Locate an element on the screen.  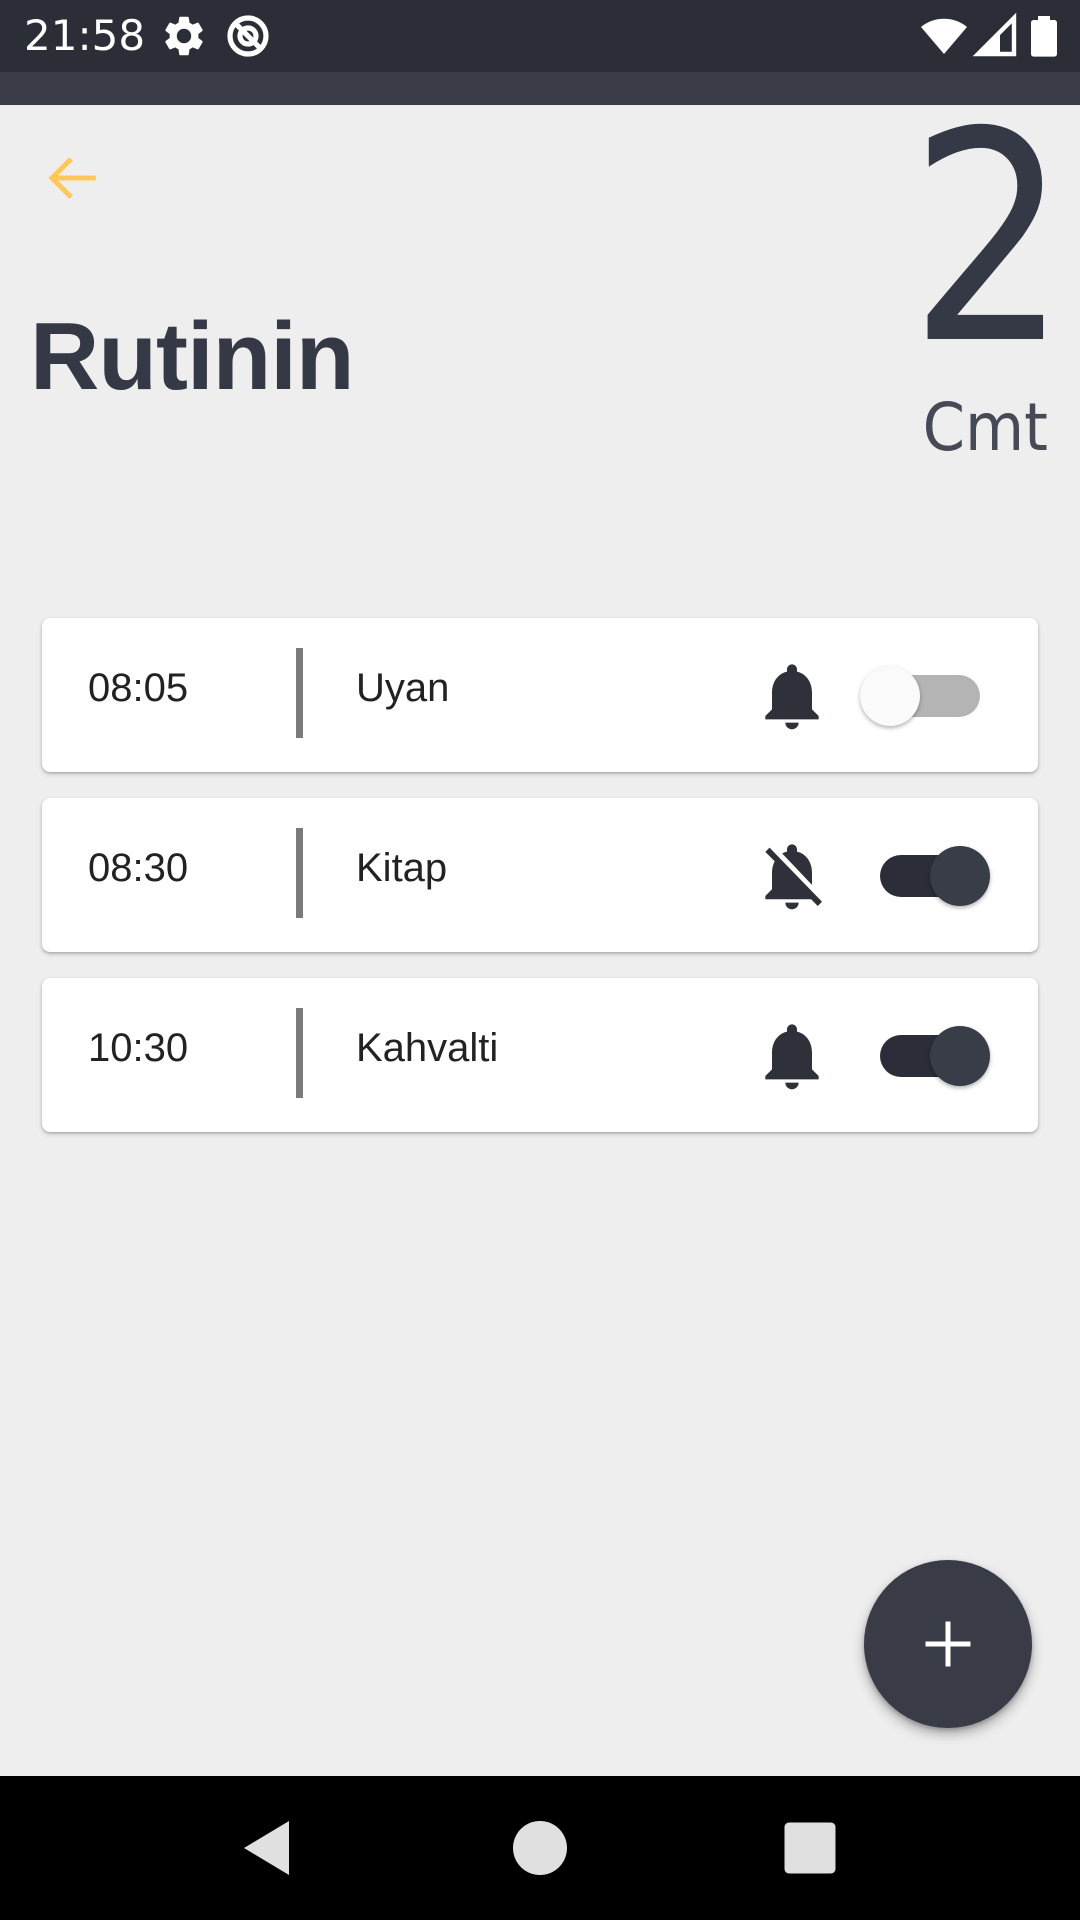
navigation-bar is located at coordinates (540, 1848).